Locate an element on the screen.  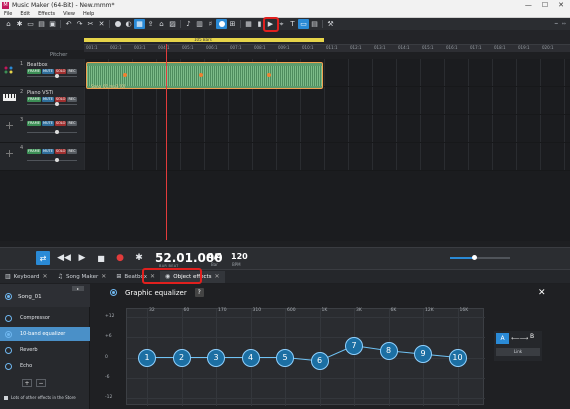
save-icon: ▣ is located at coordinates (52, 24).